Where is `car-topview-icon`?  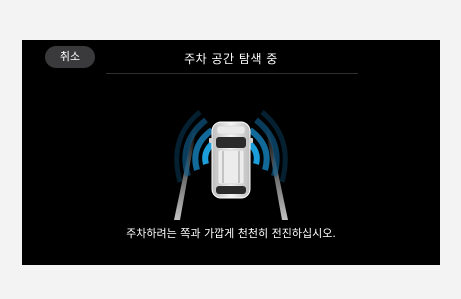 car-topview-icon is located at coordinates (231, 160).